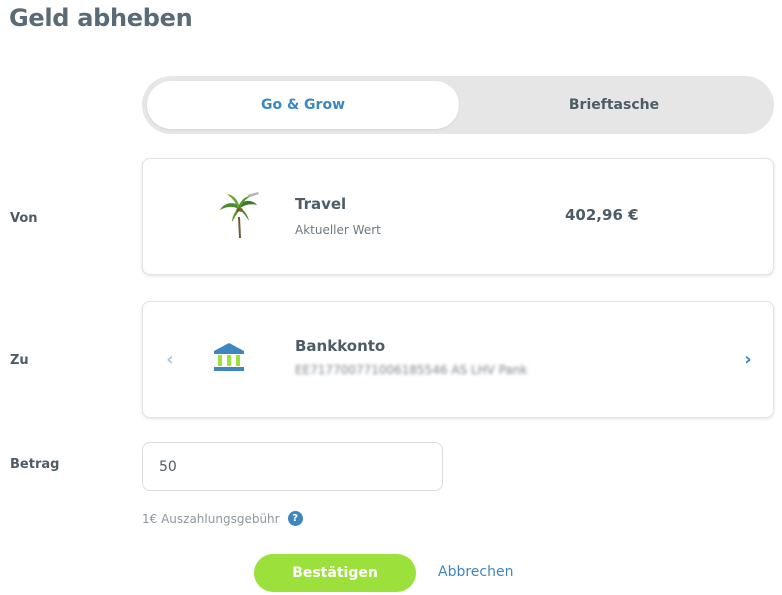 The width and height of the screenshot is (782, 595). Describe the element at coordinates (211, 518) in the screenshot. I see `fee-text: 1€ Auszahlungsgebühr` at that location.